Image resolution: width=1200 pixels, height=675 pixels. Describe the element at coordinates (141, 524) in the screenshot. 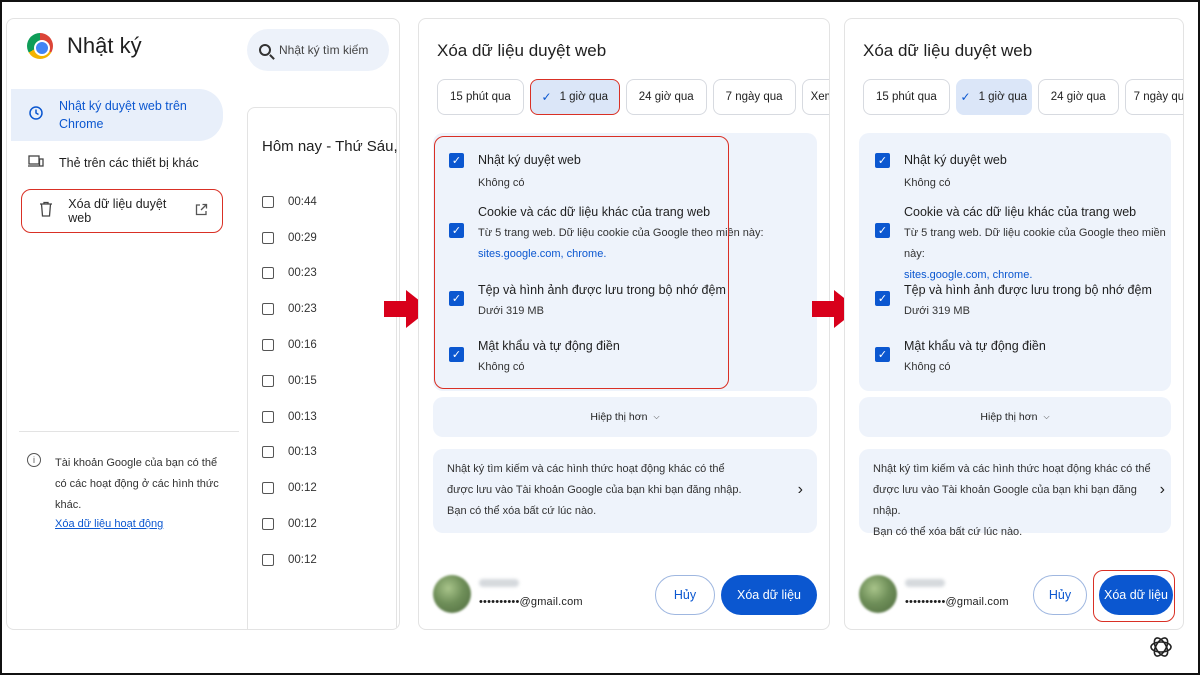

I see `clear-activity-link: Xóa dữ liệu hoạt động` at that location.